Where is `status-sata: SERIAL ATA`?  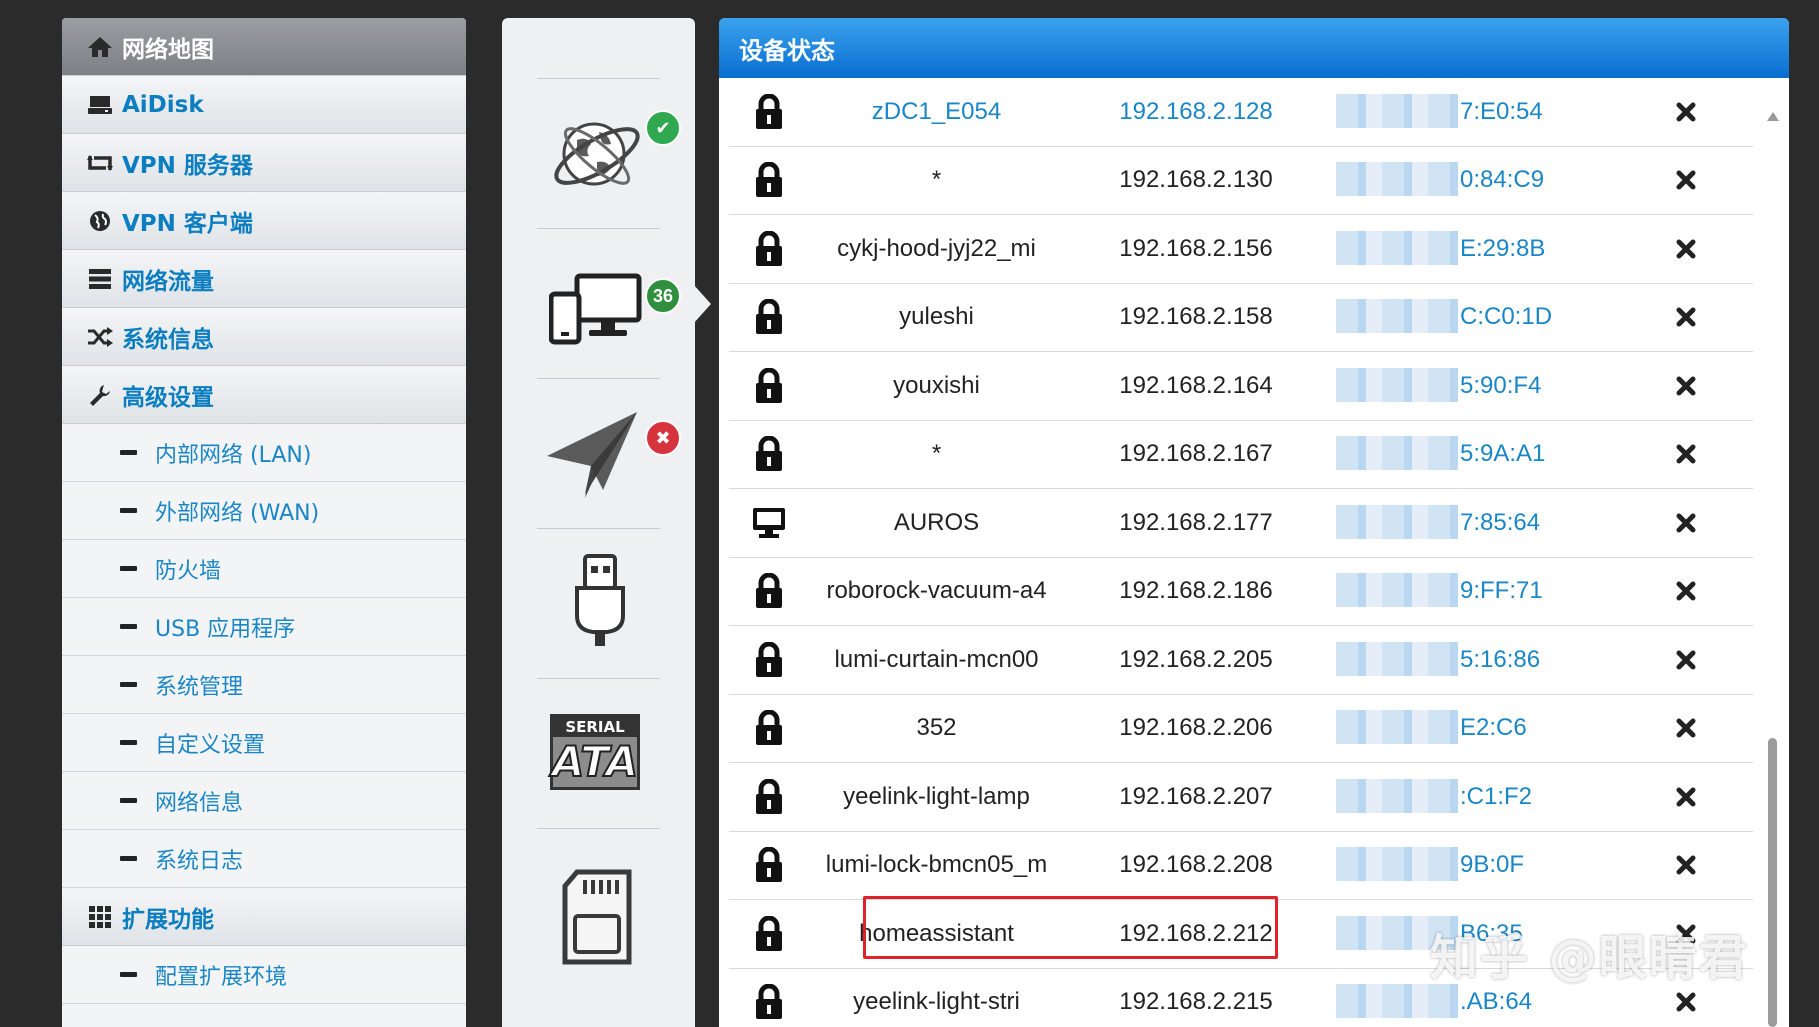
status-sata: SERIAL ATA is located at coordinates (598, 753).